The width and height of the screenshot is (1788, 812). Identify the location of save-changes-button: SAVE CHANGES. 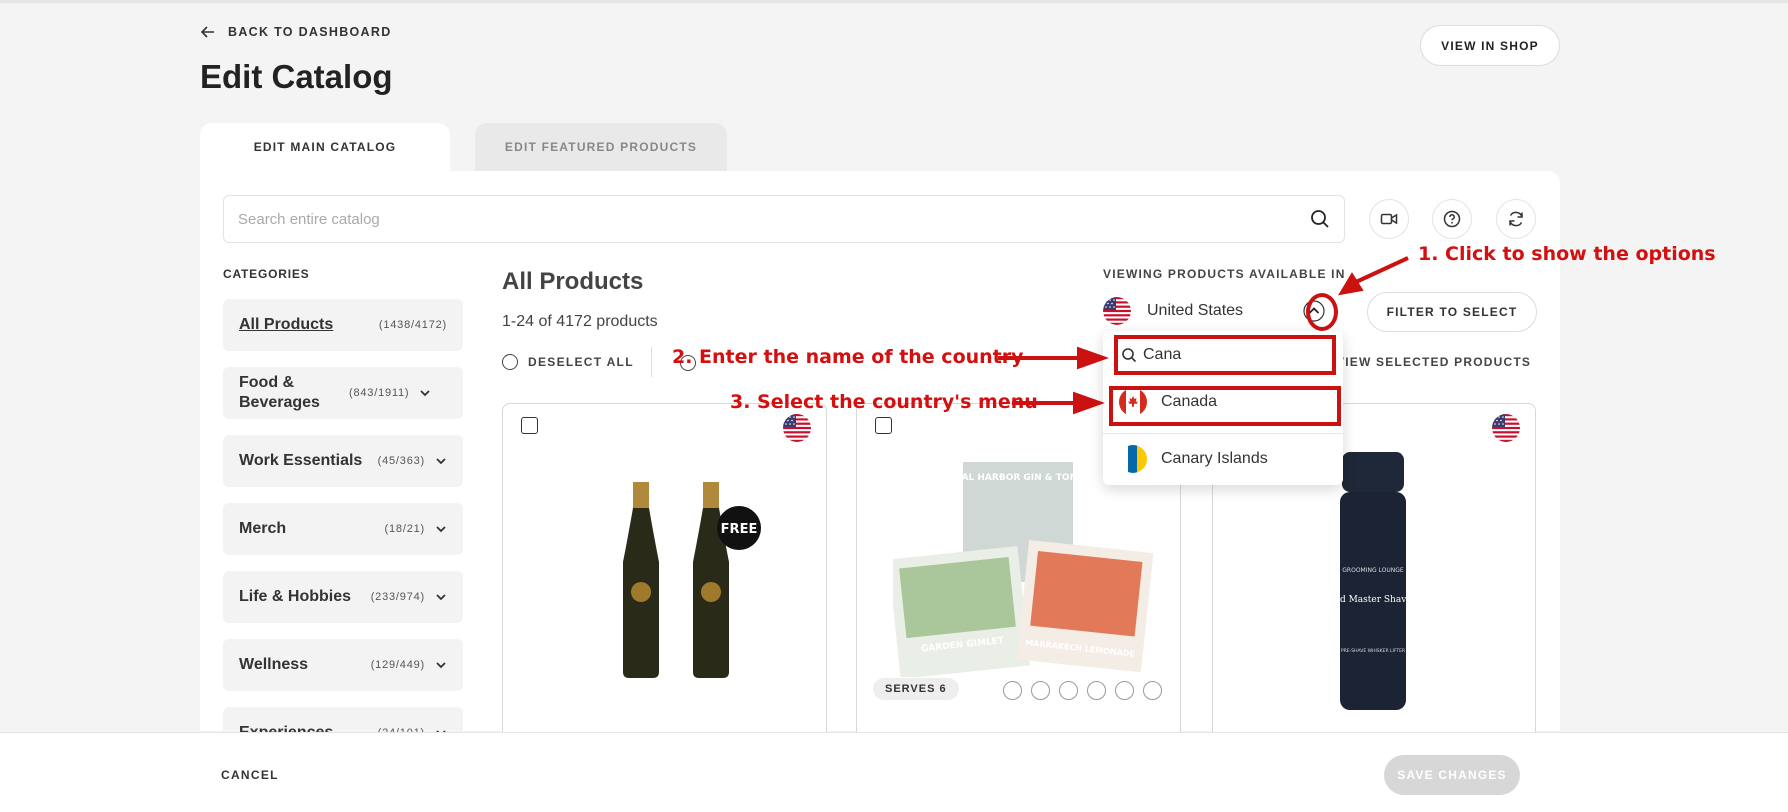
(1452, 775).